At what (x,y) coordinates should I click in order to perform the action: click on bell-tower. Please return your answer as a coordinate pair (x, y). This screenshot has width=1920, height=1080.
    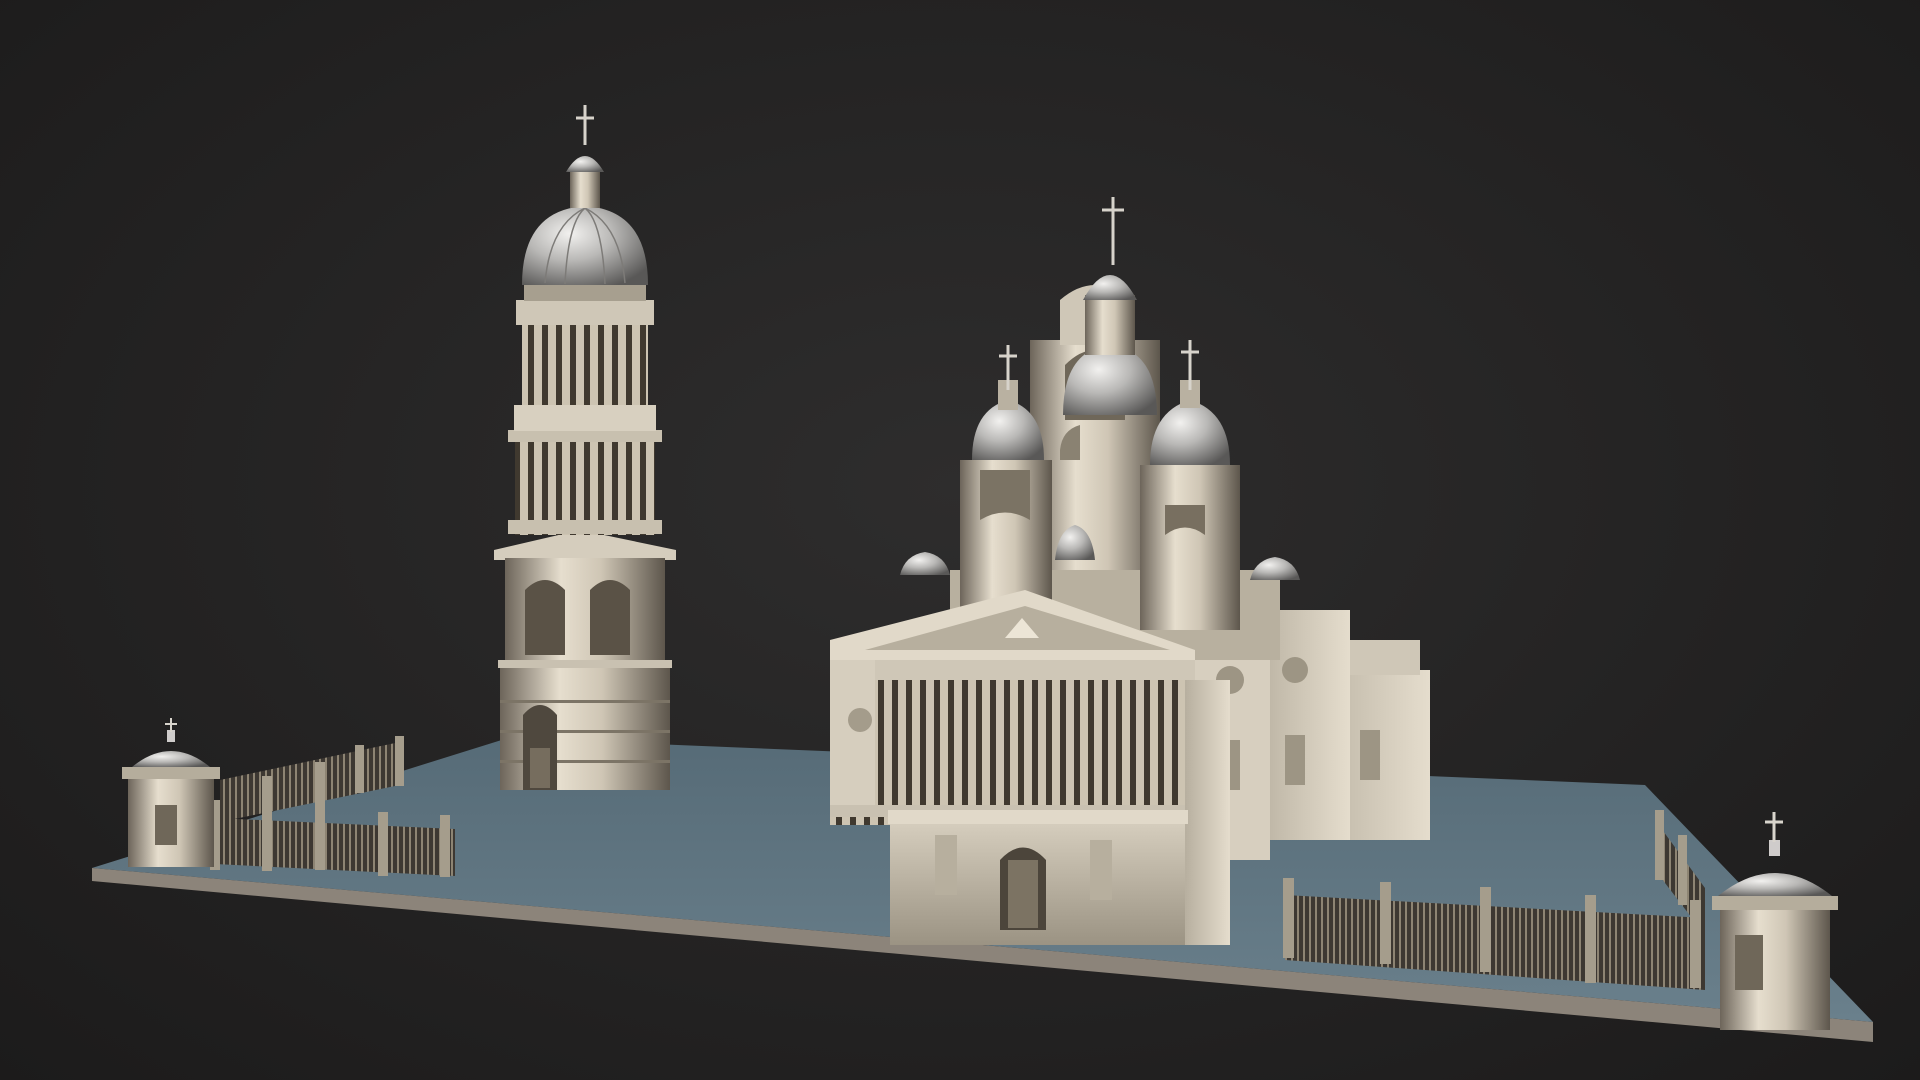
    Looking at the image, I should click on (585, 447).